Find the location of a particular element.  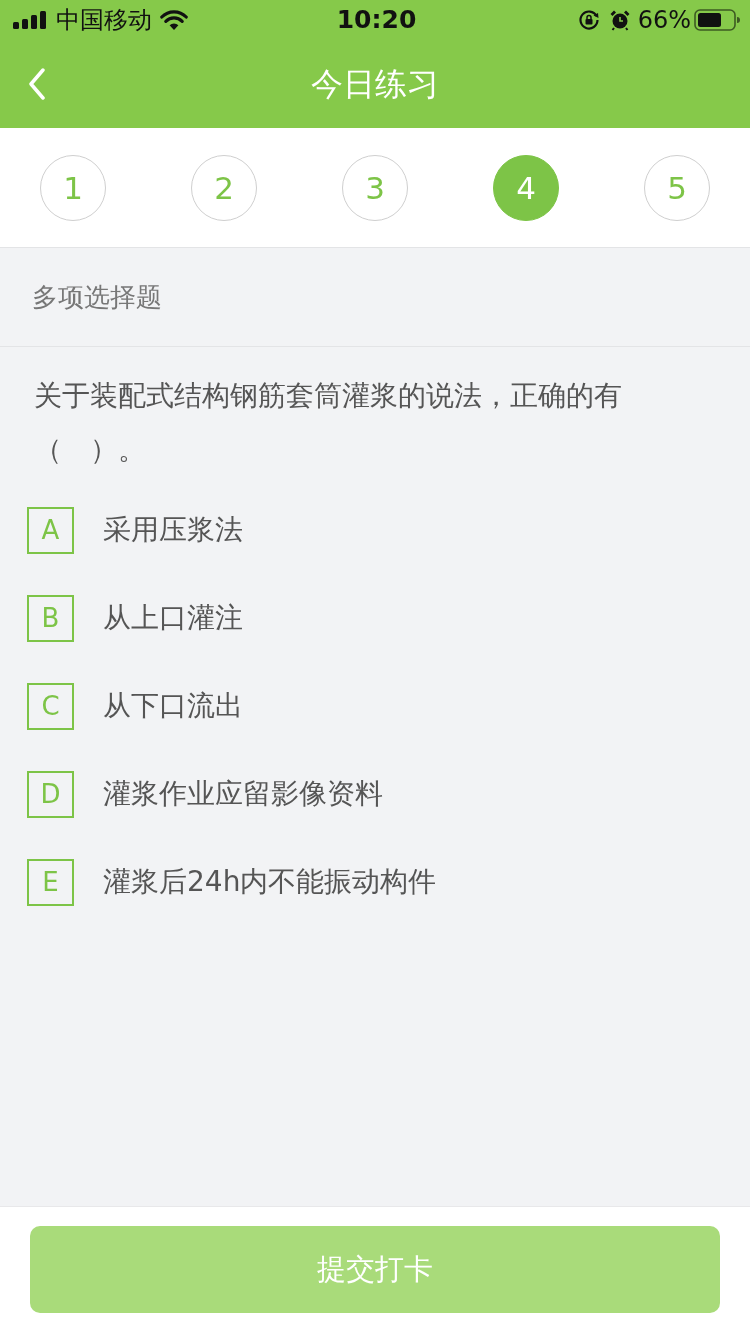

question-number: 3 is located at coordinates (375, 187).